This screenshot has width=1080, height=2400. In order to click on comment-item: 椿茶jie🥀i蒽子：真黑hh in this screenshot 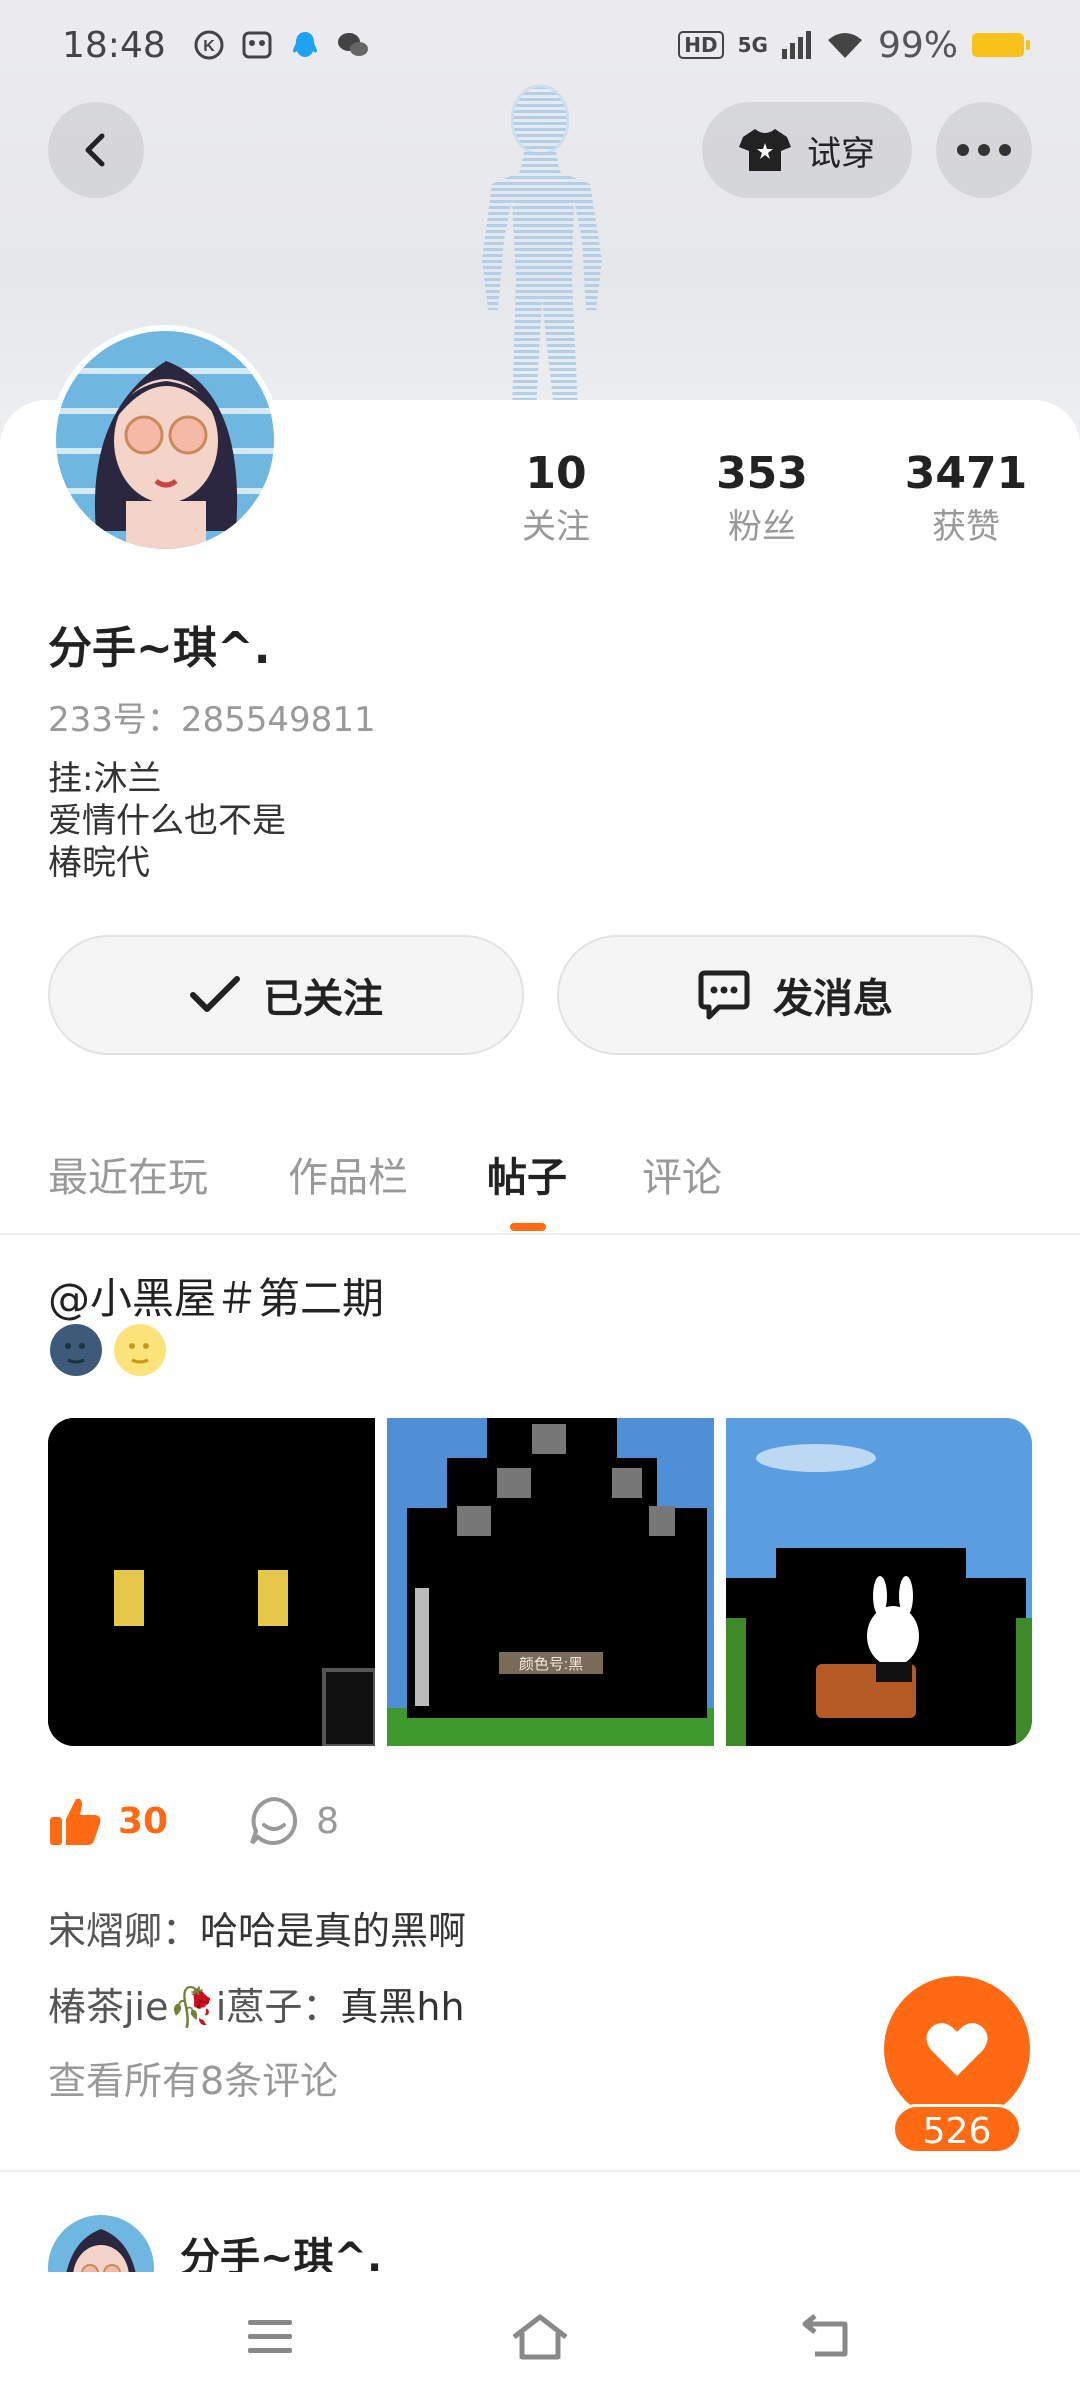, I will do `click(256, 2003)`.